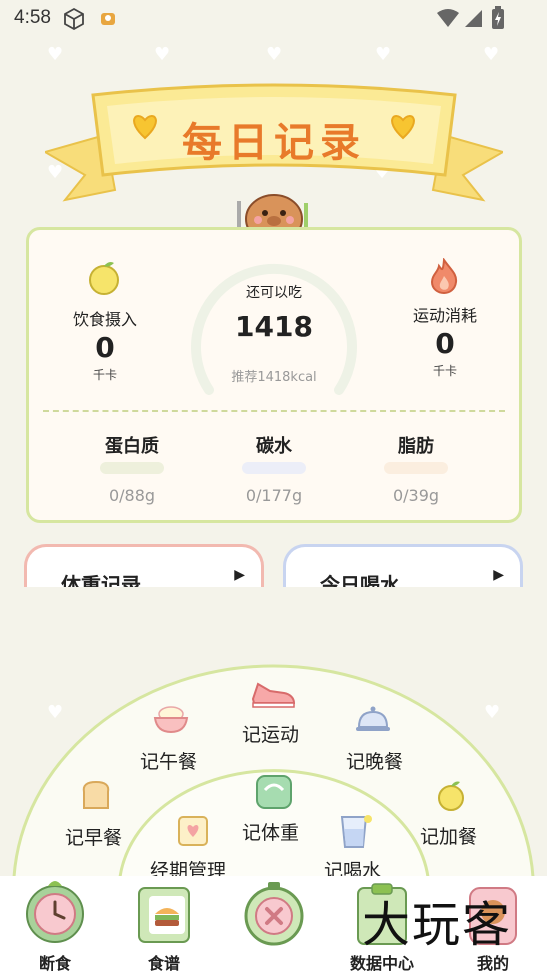 The image size is (547, 972). I want to click on fat-value: 0/39g, so click(416, 495).